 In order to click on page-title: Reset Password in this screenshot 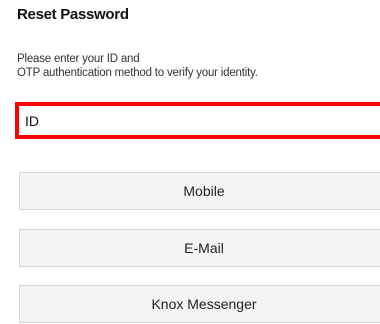, I will do `click(73, 14)`.